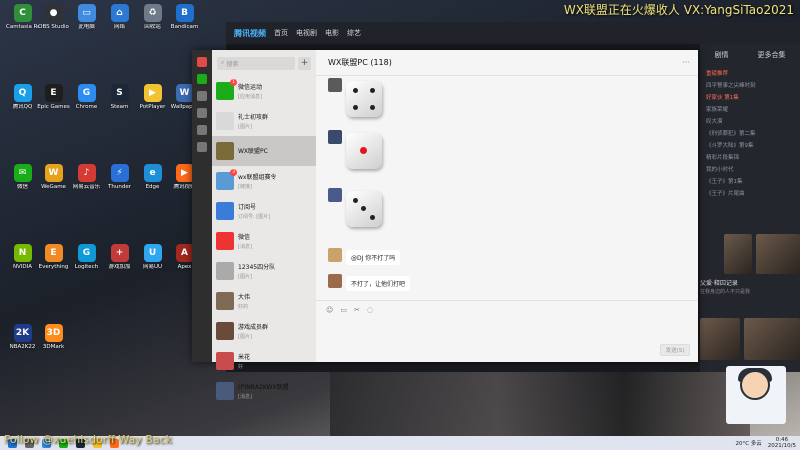  Describe the element at coordinates (86, 177) in the screenshot. I see `desktop-icon: ♪ 网易云音乐` at that location.